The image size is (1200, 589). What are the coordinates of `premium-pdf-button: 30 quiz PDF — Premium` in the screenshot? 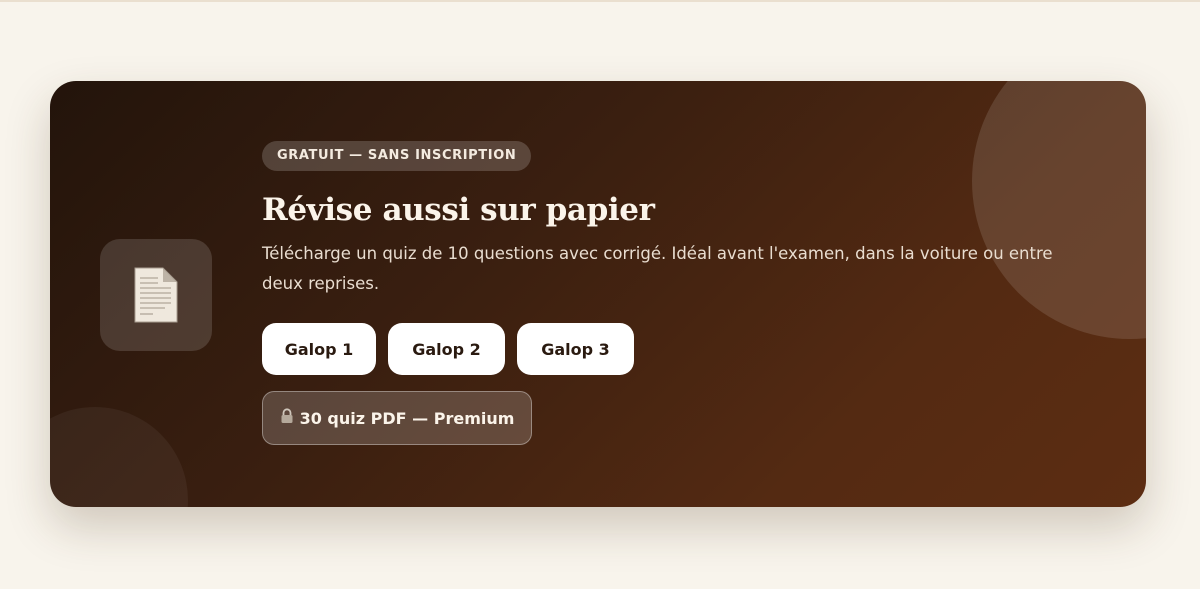 It's located at (397, 418).